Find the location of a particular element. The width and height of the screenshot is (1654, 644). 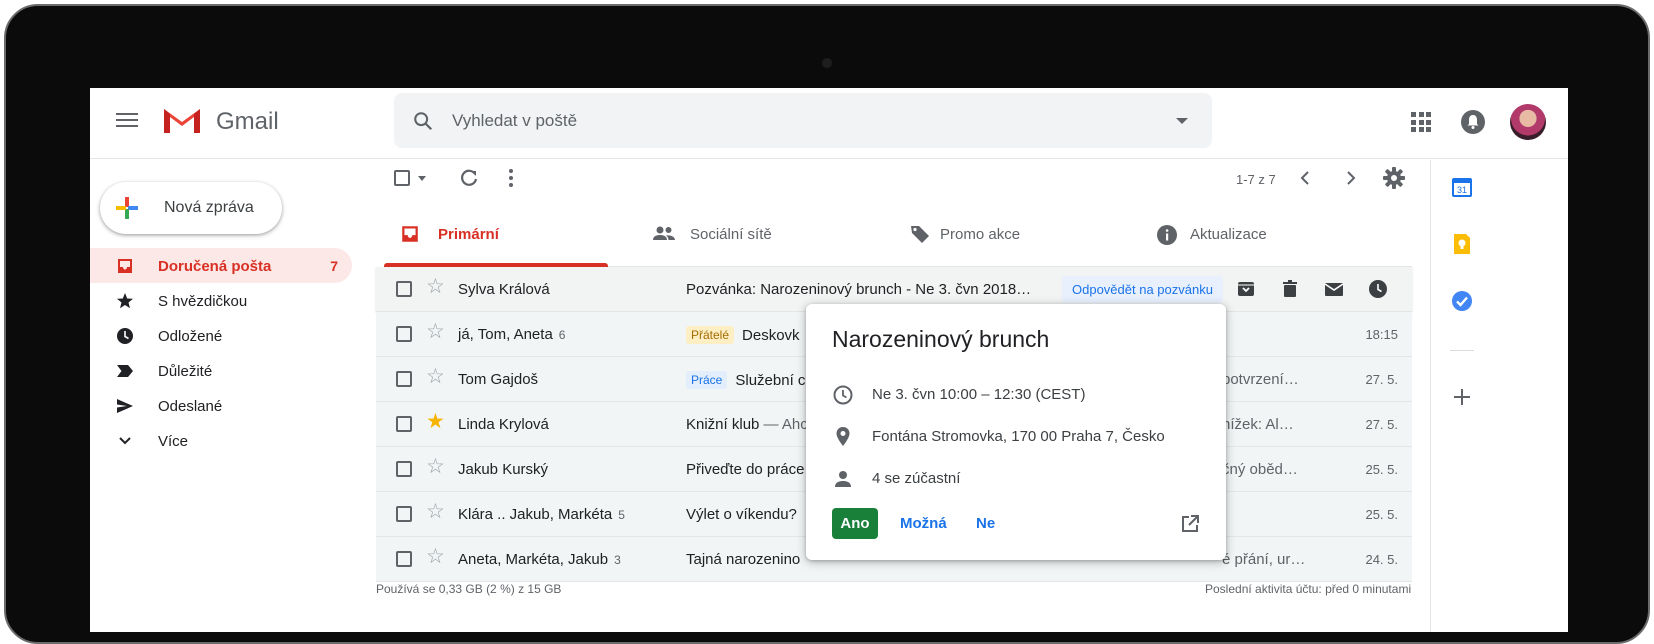

tab-label: Sociální sítě is located at coordinates (731, 234).